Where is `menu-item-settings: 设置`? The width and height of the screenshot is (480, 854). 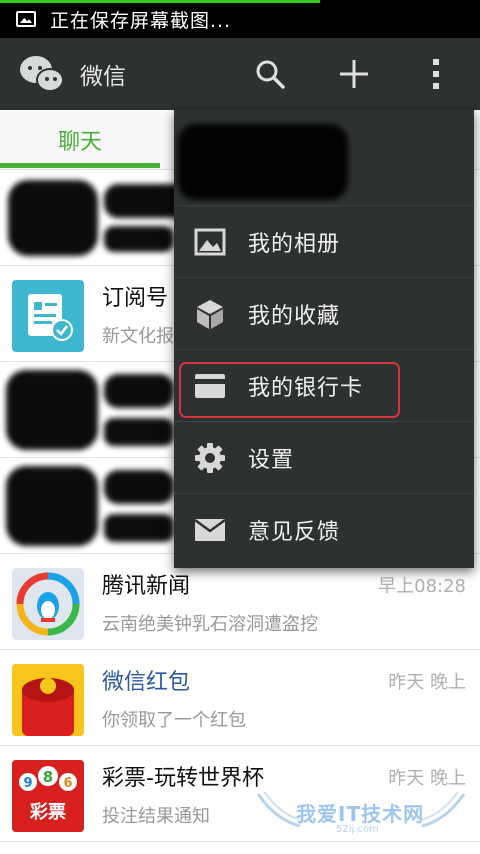
menu-item-settings: 设置 is located at coordinates (324, 458).